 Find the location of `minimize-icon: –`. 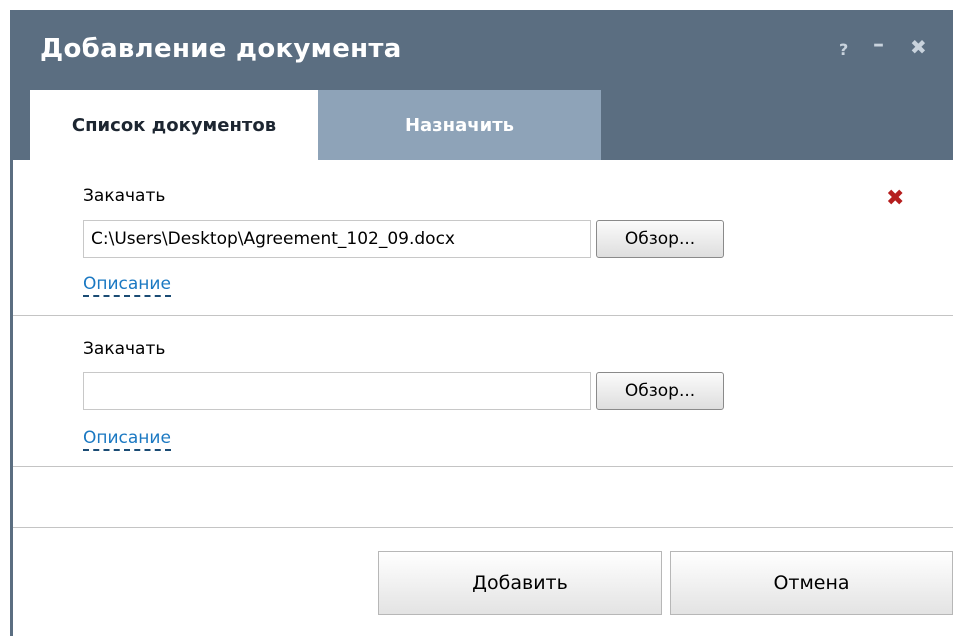

minimize-icon: – is located at coordinates (878, 44).